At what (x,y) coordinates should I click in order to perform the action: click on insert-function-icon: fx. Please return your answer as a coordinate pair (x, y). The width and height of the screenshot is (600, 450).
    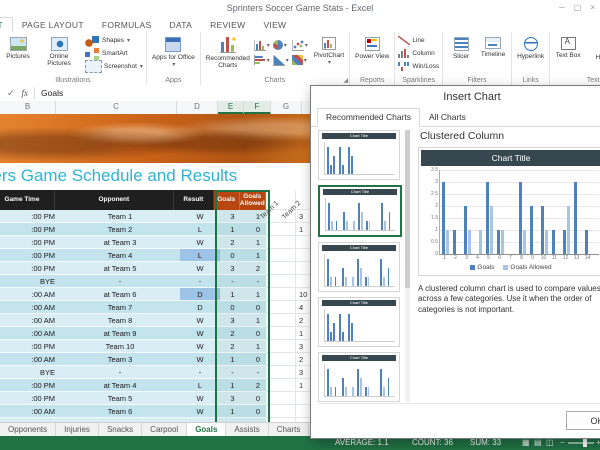
    Looking at the image, I should click on (25, 93).